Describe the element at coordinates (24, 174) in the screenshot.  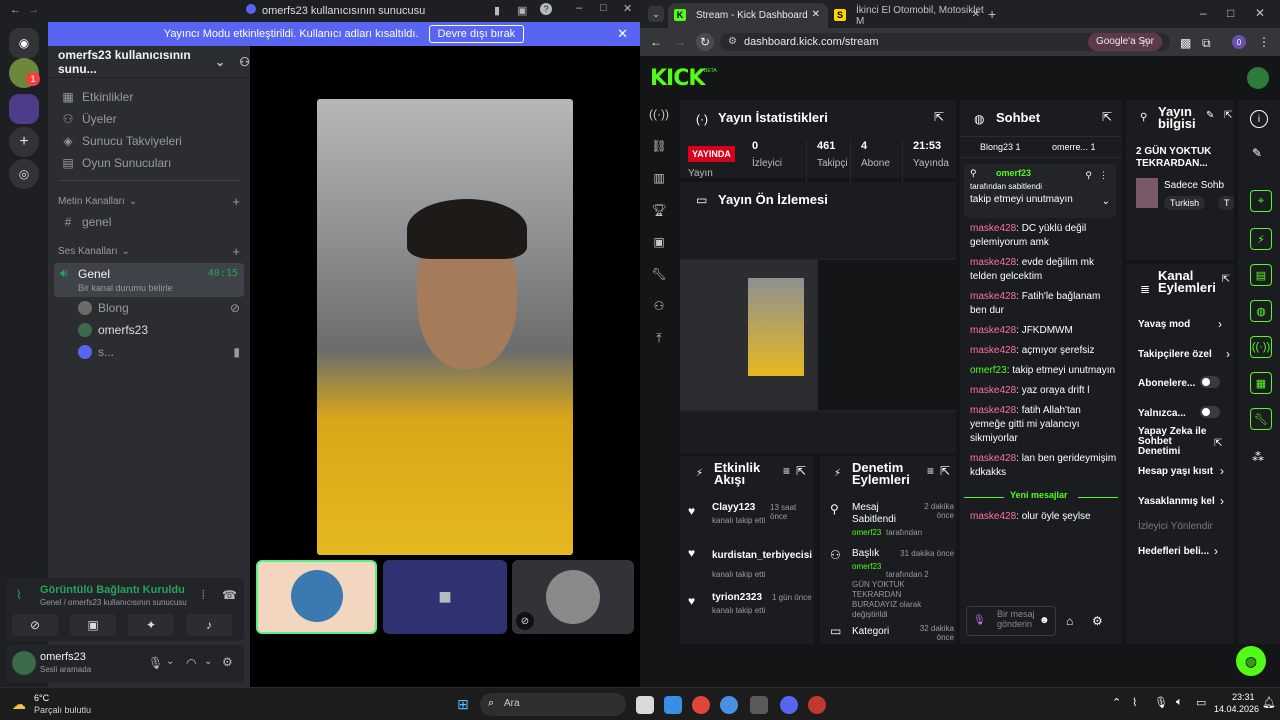
I see `explore-icon: ◎` at that location.